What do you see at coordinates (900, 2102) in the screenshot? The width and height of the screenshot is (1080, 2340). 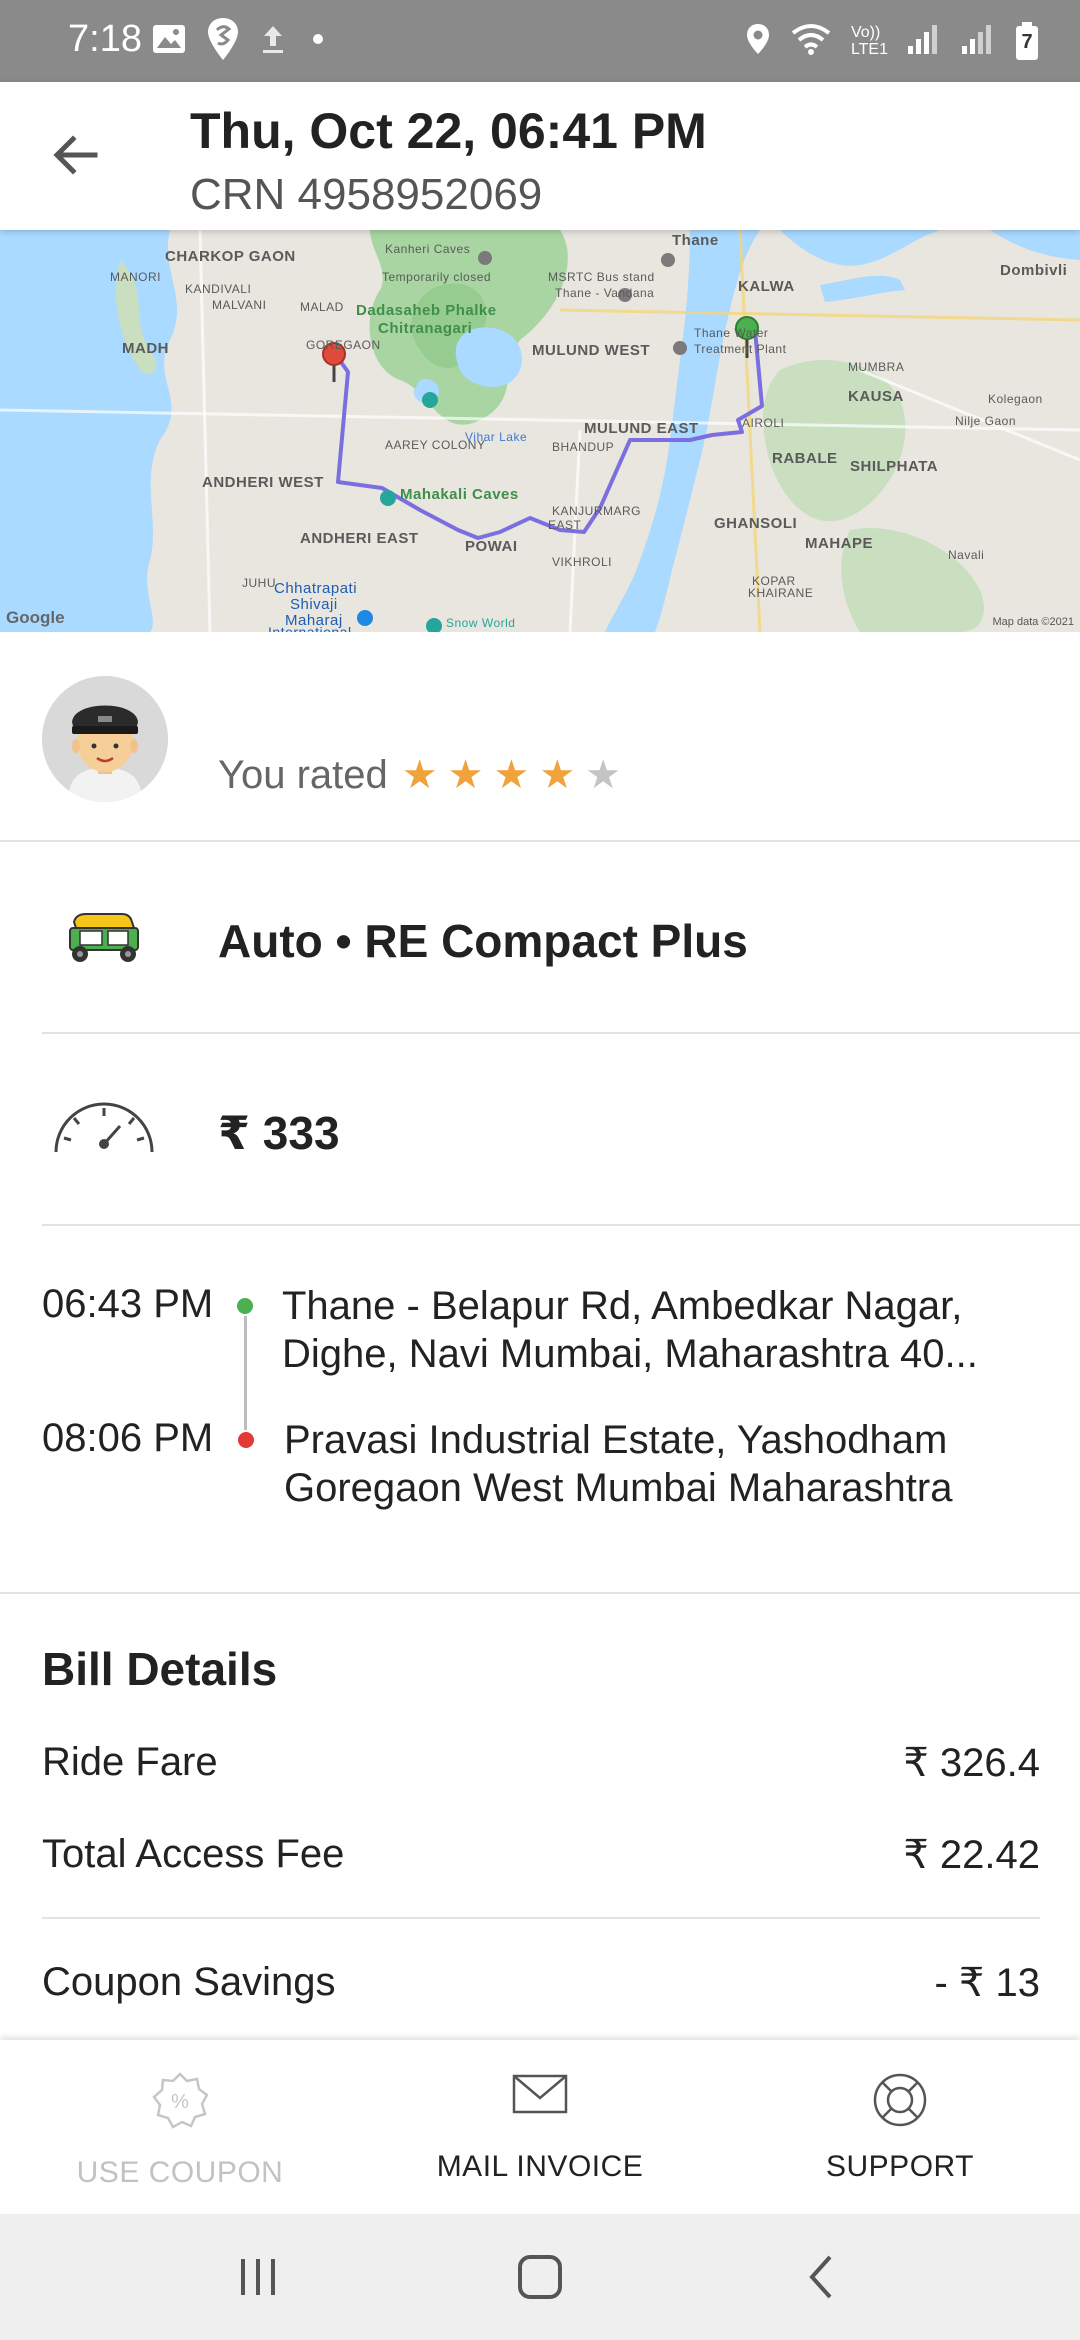 I see `lifebuoy-icon` at bounding box center [900, 2102].